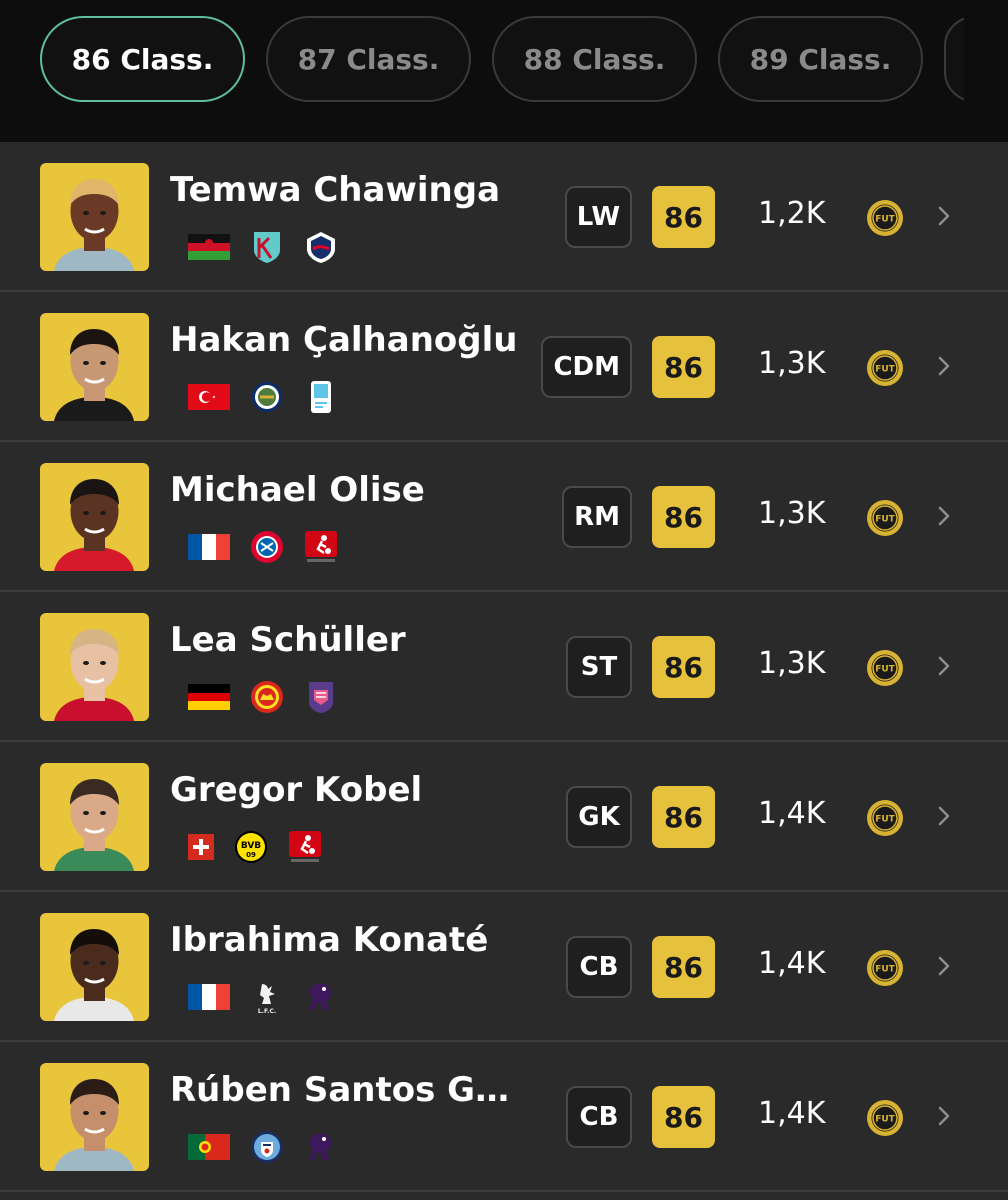 Image resolution: width=1008 pixels, height=1200 pixels. I want to click on player-name: Gregor Kobel, so click(296, 790).